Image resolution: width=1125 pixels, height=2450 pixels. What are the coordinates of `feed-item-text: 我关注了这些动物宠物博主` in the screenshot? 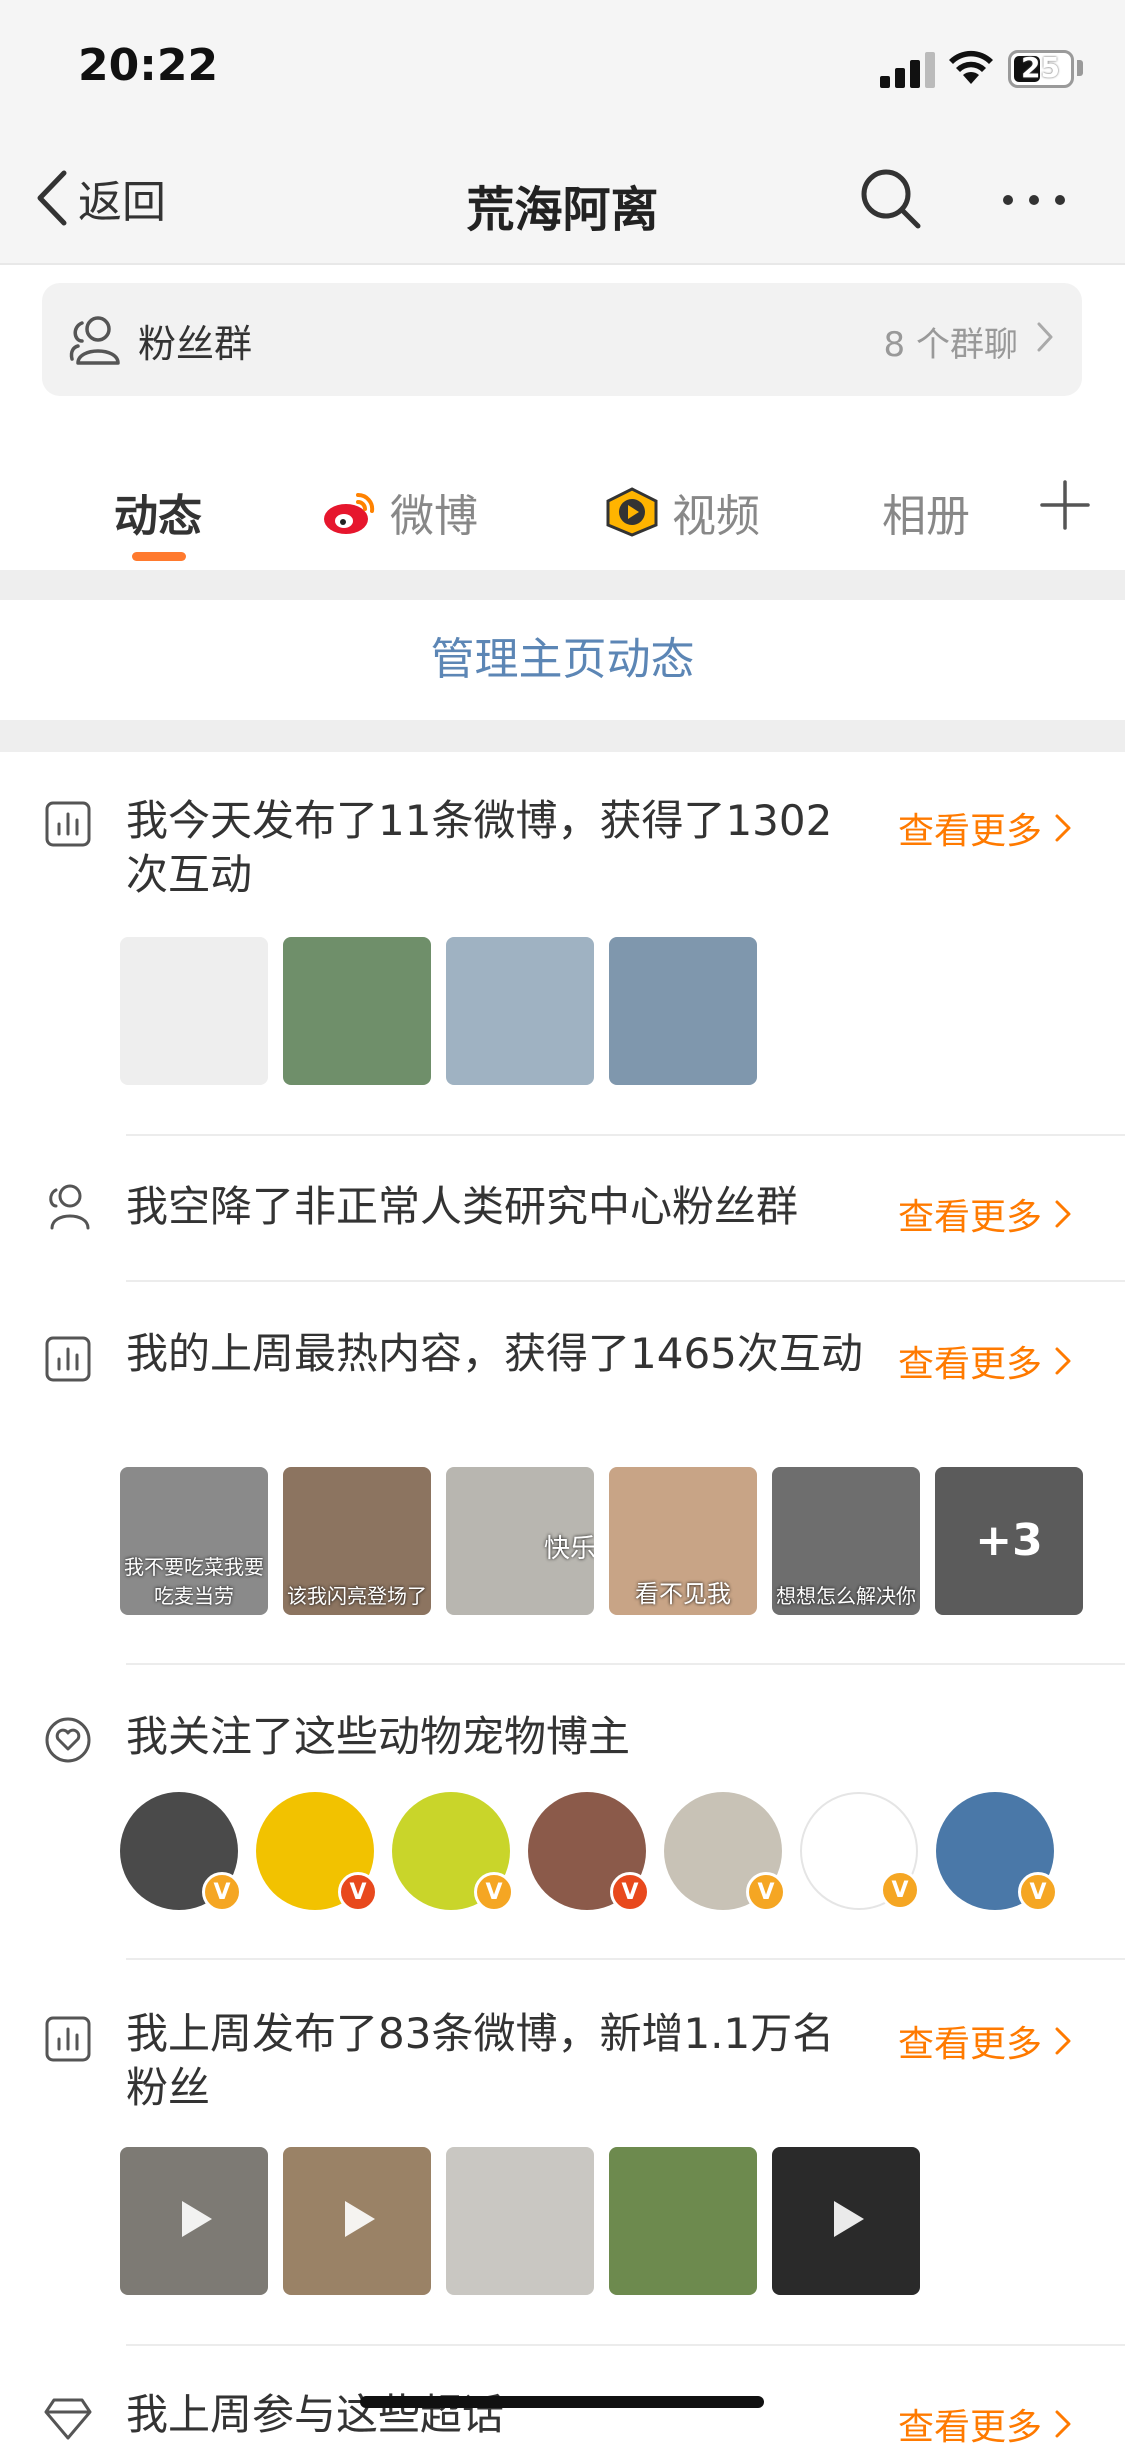 It's located at (378, 1736).